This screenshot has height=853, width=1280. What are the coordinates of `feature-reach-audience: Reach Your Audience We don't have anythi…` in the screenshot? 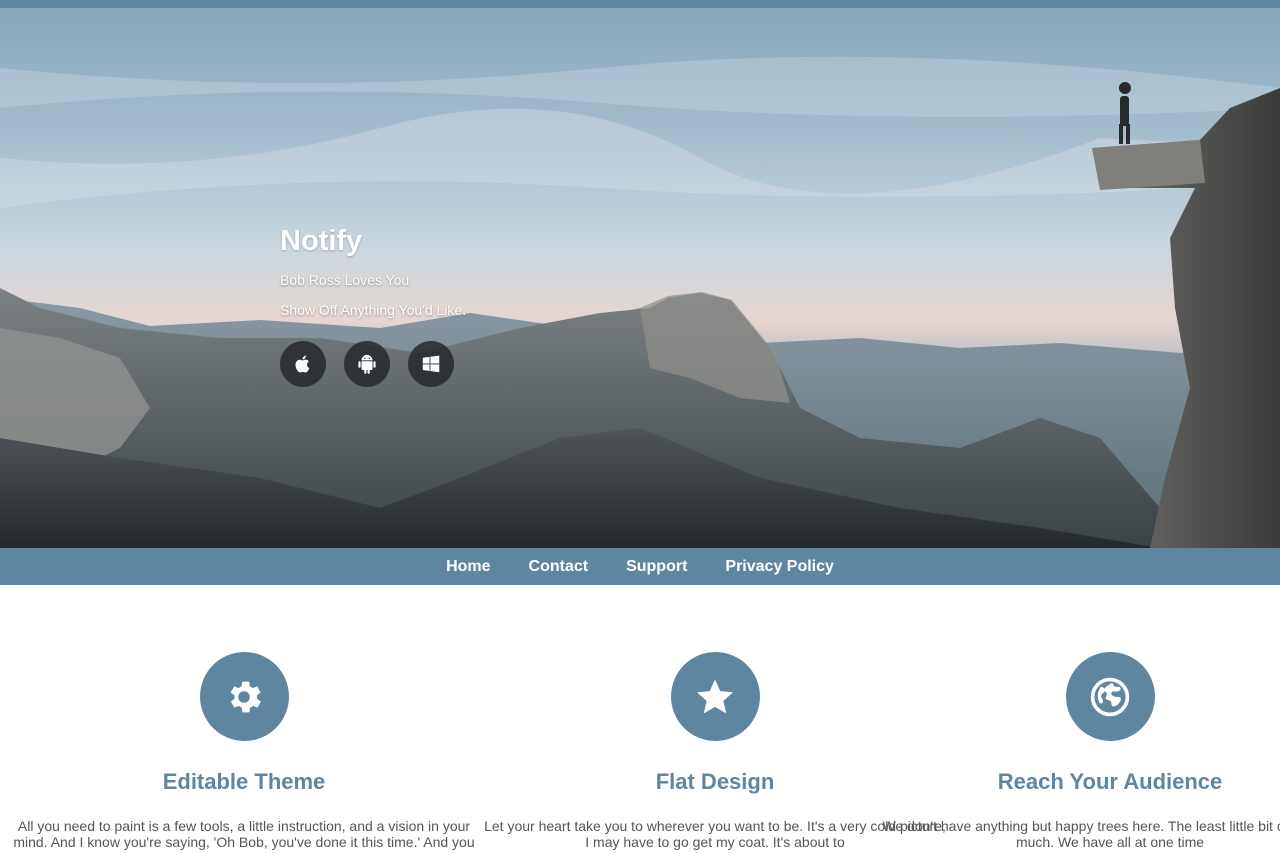 It's located at (1075, 751).